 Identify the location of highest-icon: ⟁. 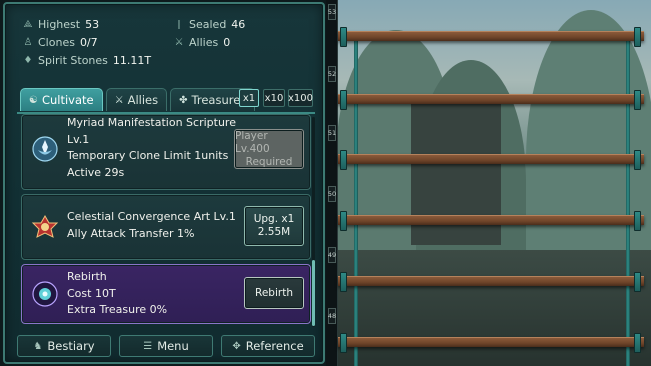
(28, 24).